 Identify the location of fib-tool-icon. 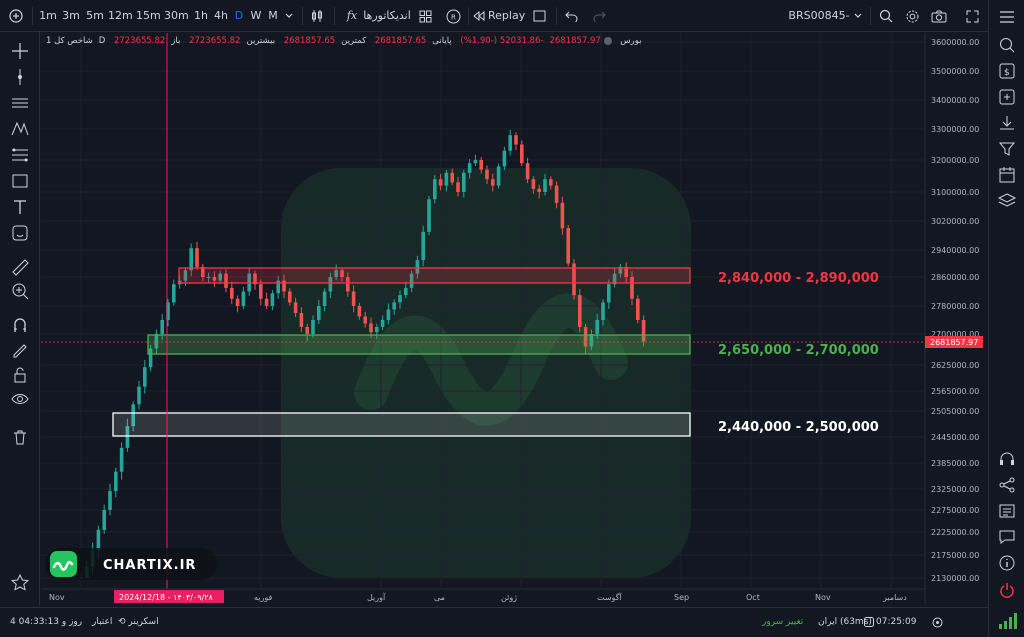
(20, 155).